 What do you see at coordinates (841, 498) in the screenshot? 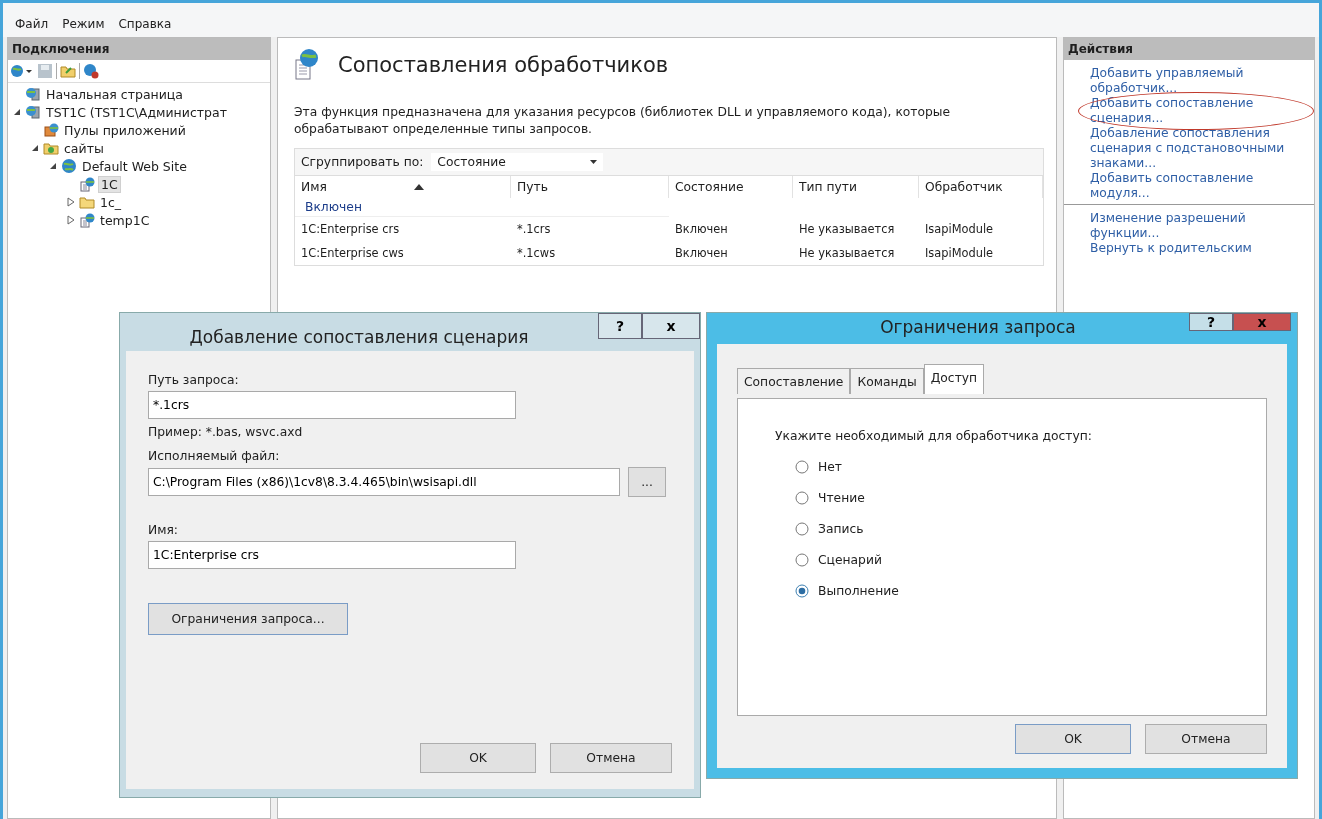
I see `radio-label: Чтение` at bounding box center [841, 498].